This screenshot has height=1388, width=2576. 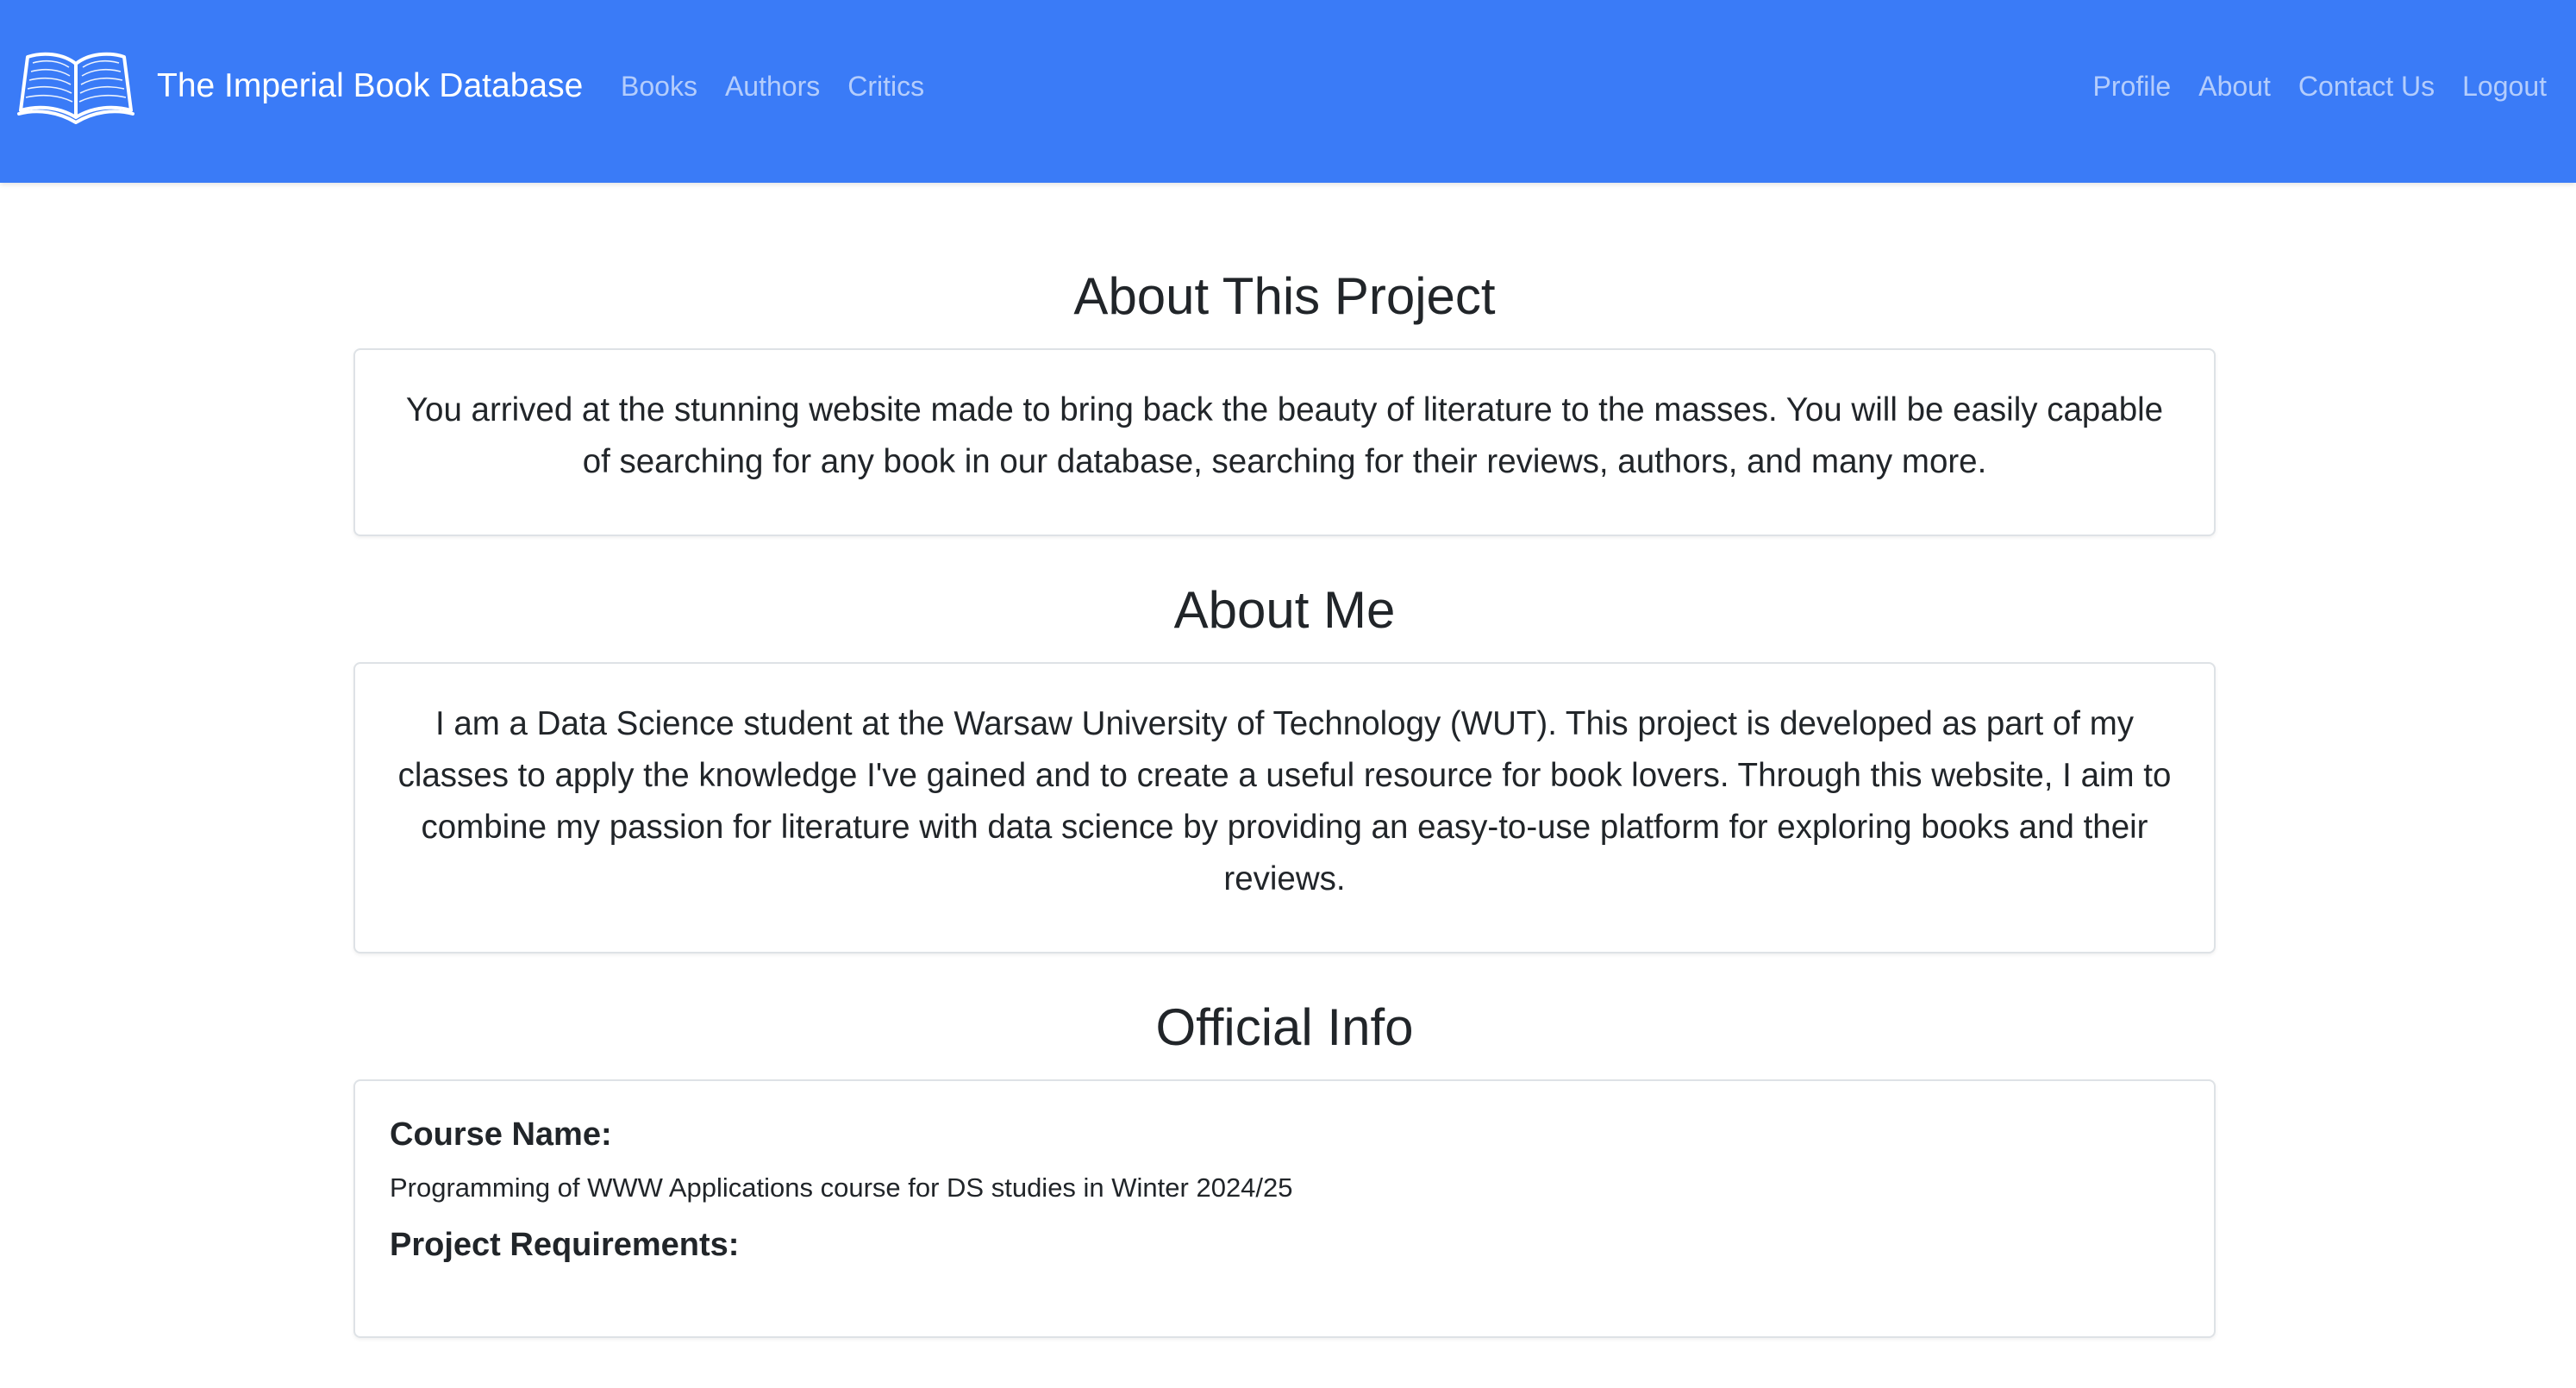 What do you see at coordinates (501, 1134) in the screenshot?
I see `course-name-label: Course Name:` at bounding box center [501, 1134].